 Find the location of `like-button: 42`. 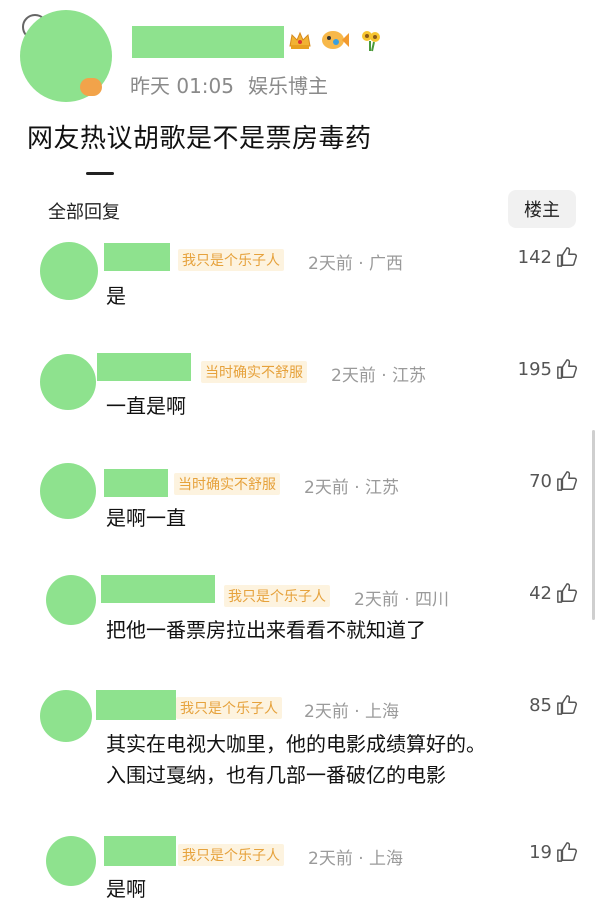

like-button: 42 is located at coordinates (553, 593).